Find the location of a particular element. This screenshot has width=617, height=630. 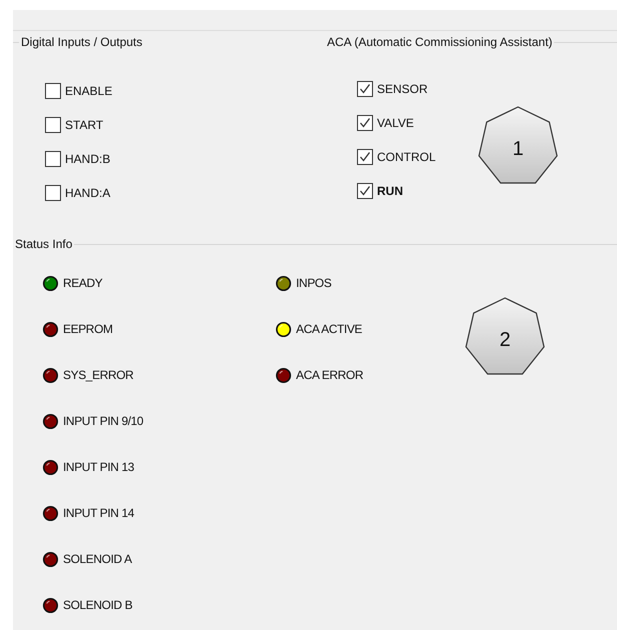

group-title: ACA (Automatic Commissioning Assistant) is located at coordinates (440, 42).